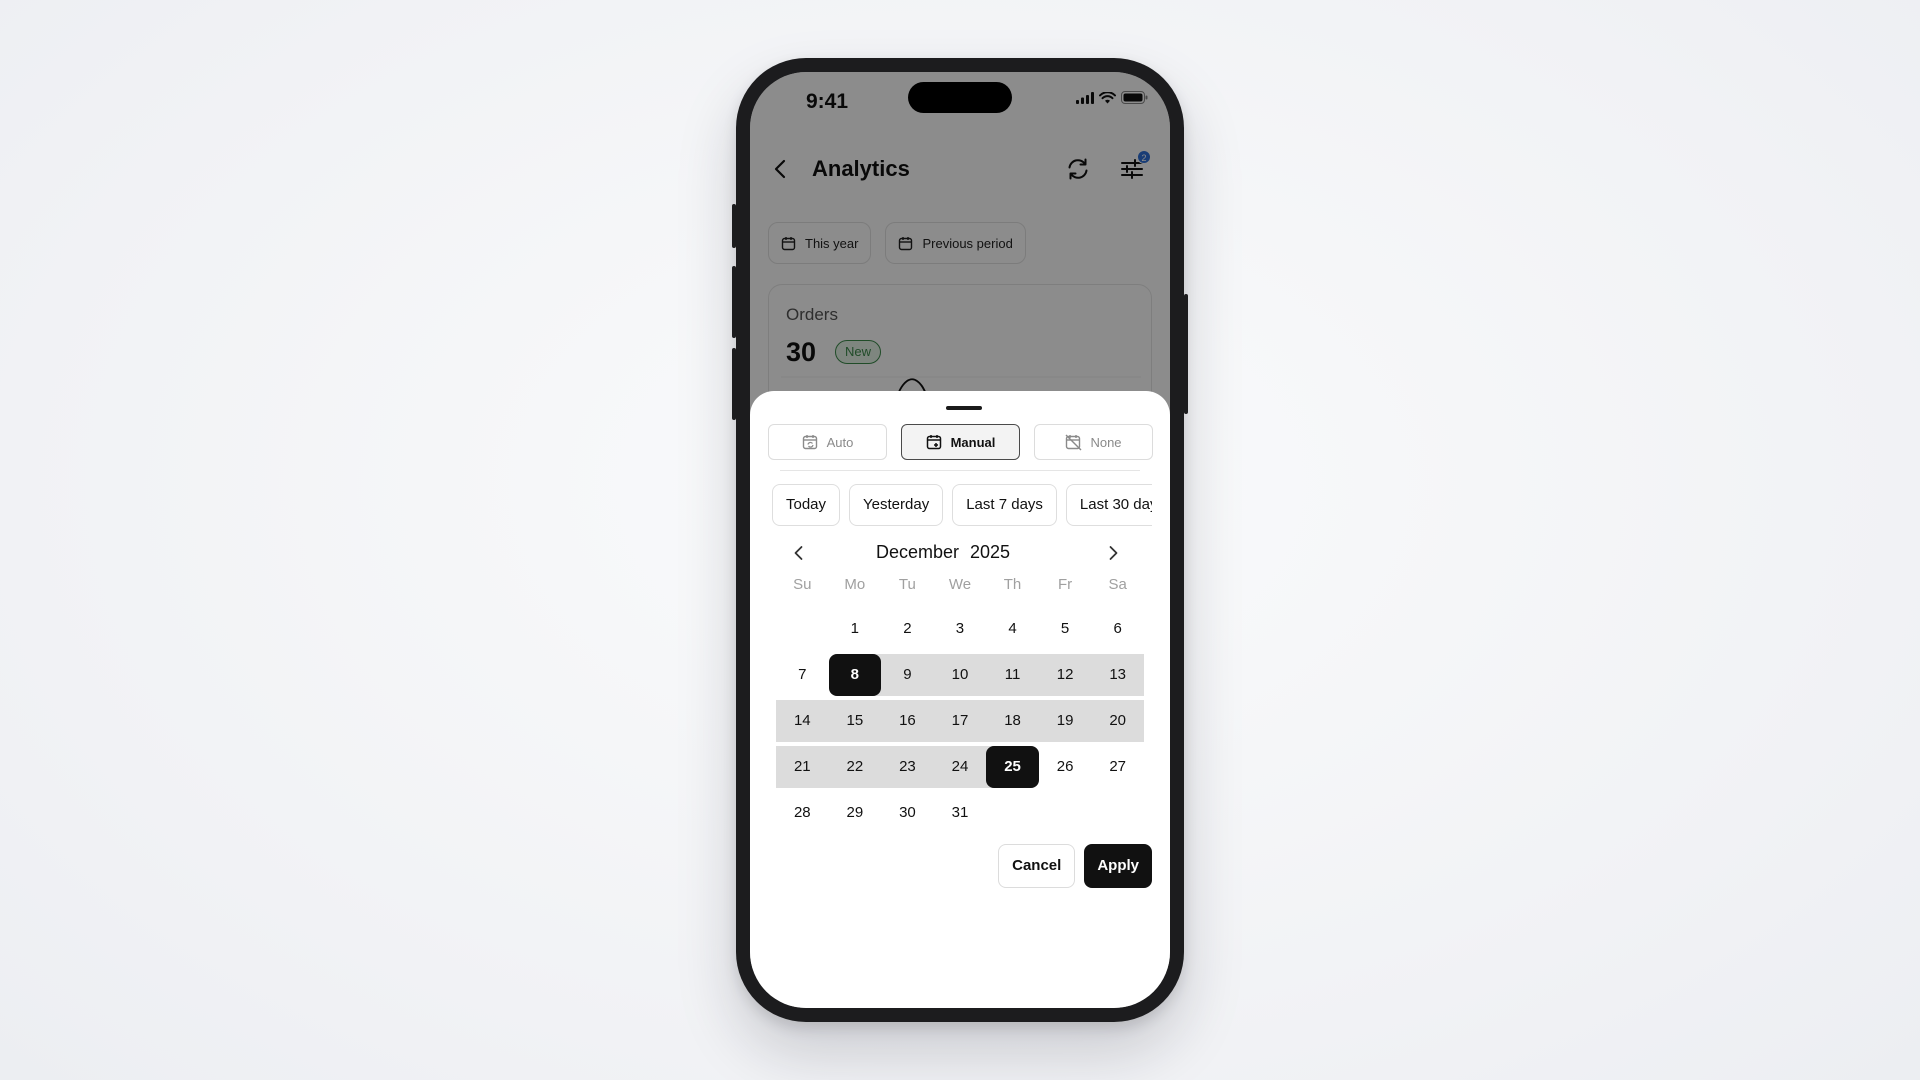 The height and width of the screenshot is (1080, 1920). I want to click on calendar-week-row: 28 29 30 31, so click(961, 811).